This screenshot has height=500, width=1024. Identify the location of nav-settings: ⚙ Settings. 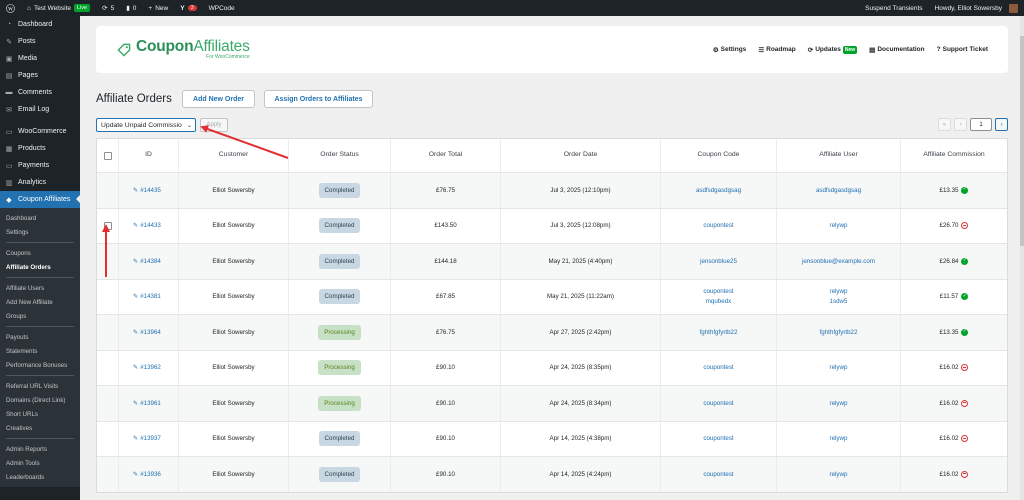
(729, 50).